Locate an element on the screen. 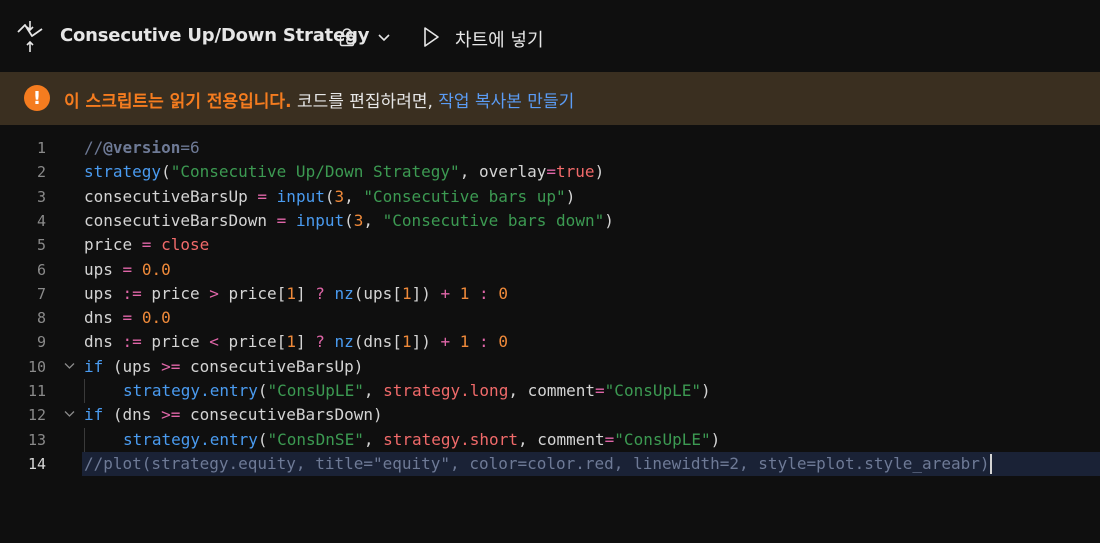 This screenshot has width=1100, height=543. code-line: 12 if (dns >= consecutiveBarsDown) is located at coordinates (550, 415).